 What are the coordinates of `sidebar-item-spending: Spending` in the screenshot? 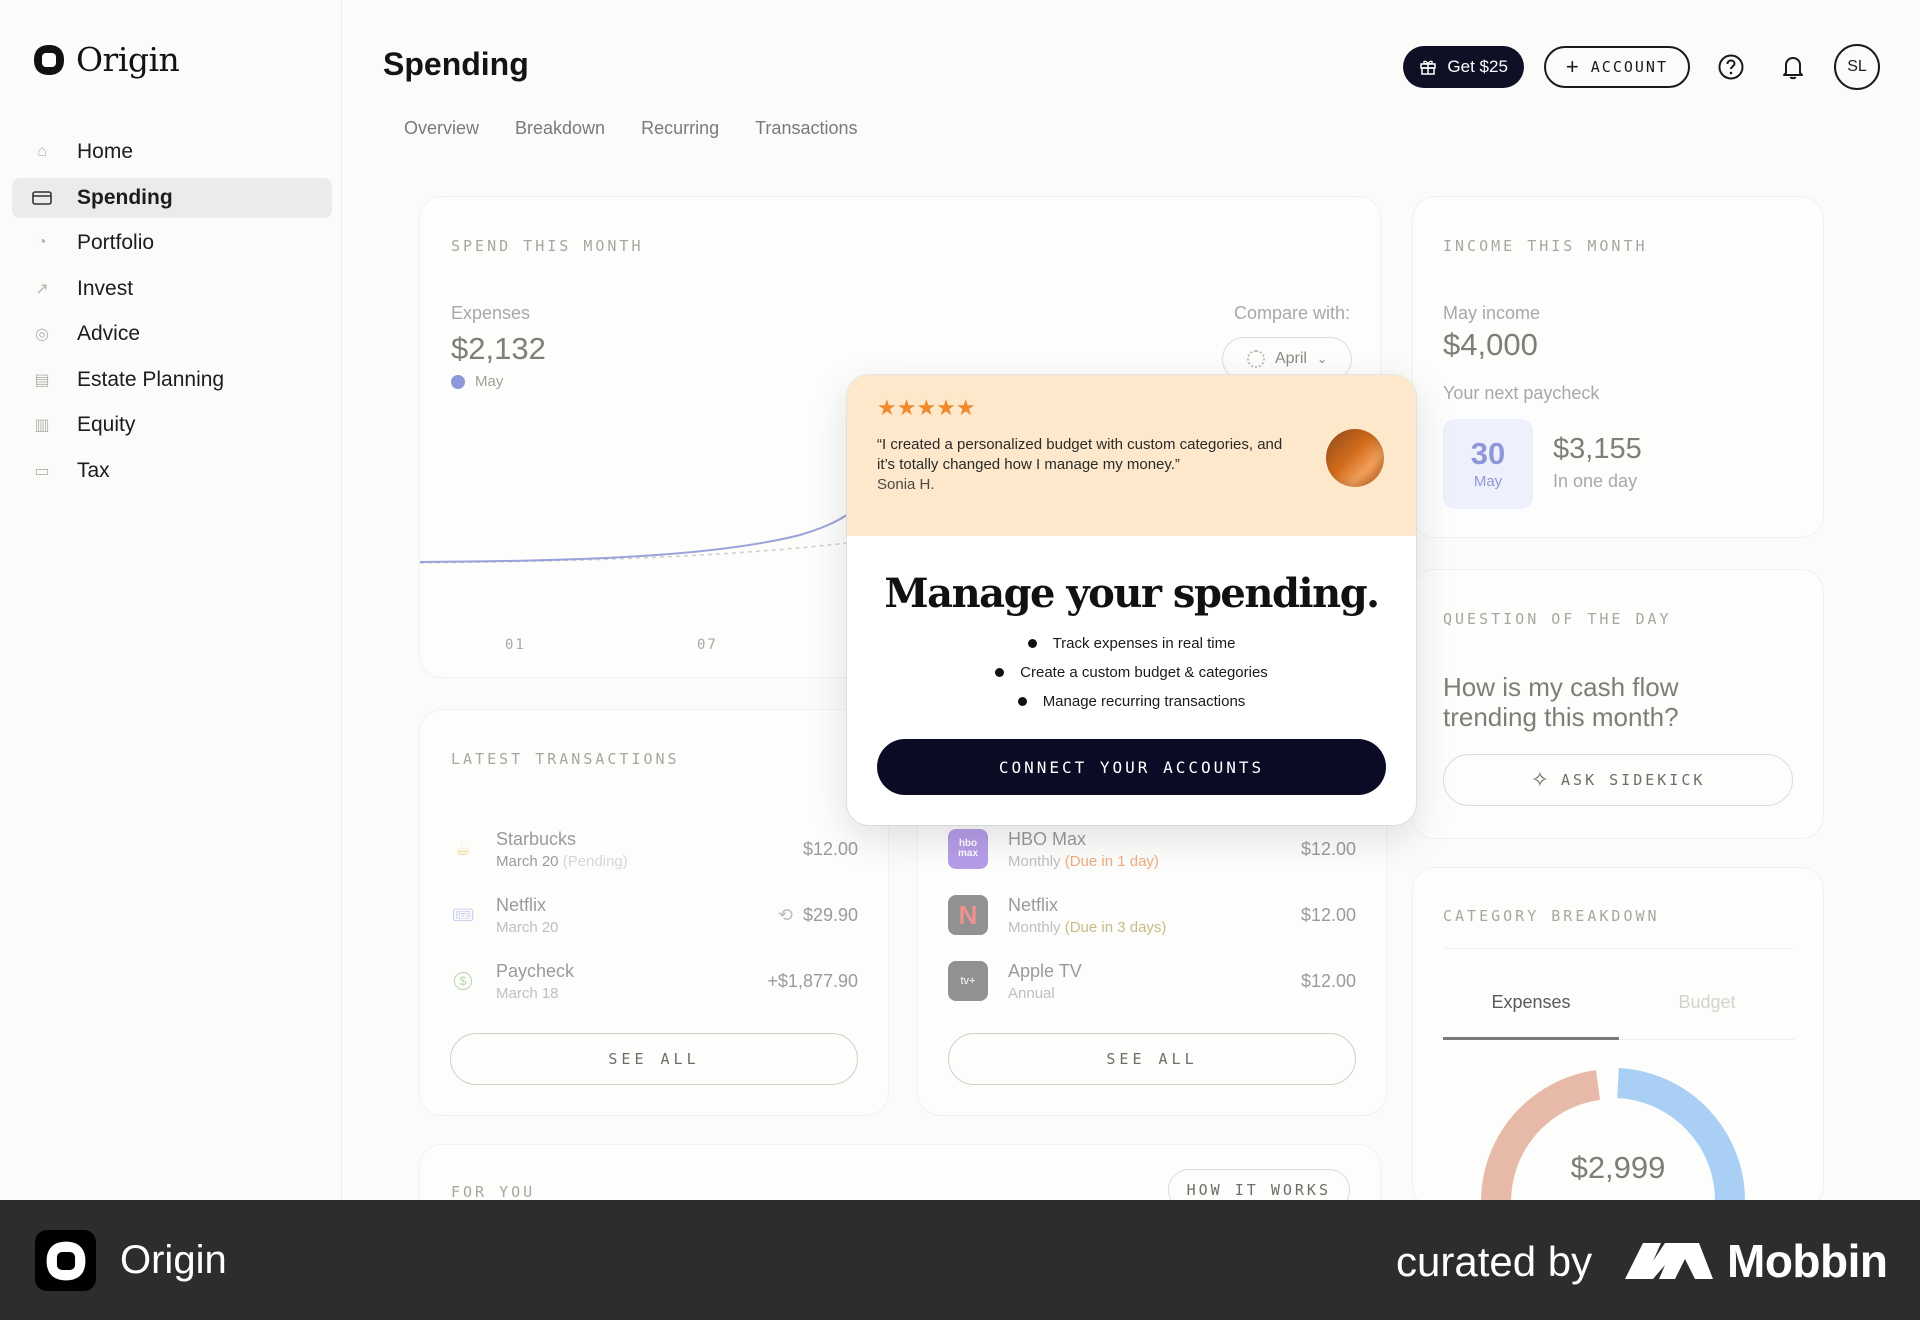 It's located at (172, 197).